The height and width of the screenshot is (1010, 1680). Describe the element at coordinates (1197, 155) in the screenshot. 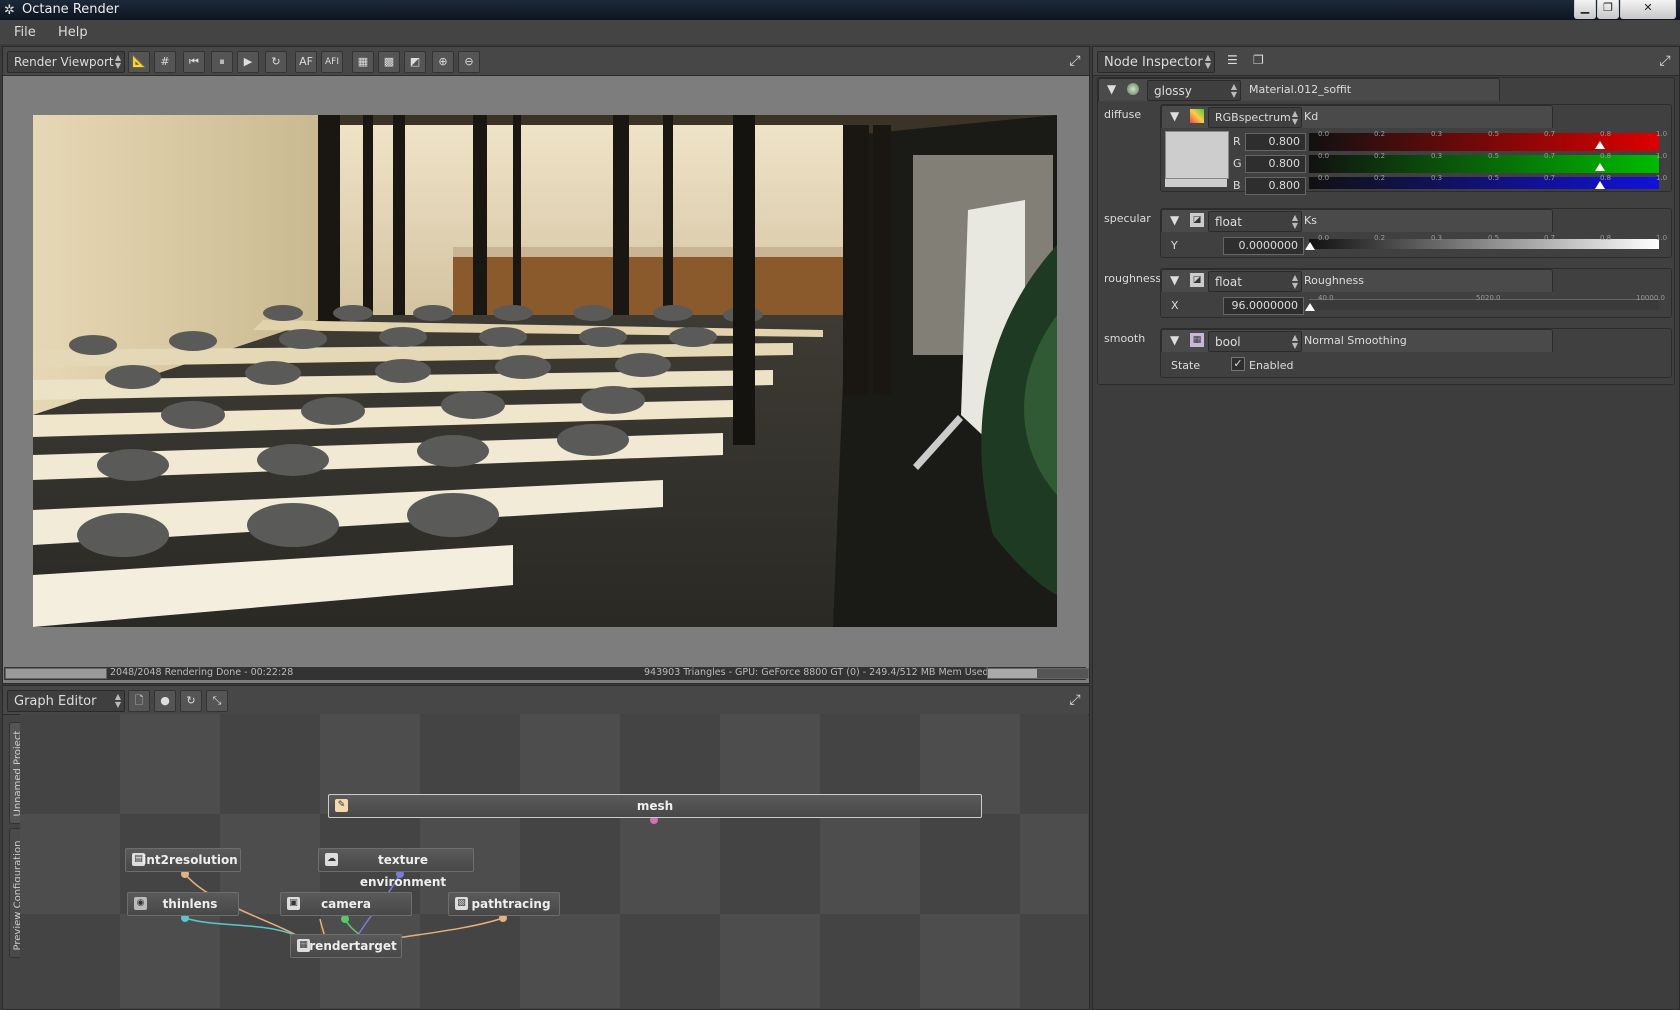

I see `diffuse-color-swatch` at that location.